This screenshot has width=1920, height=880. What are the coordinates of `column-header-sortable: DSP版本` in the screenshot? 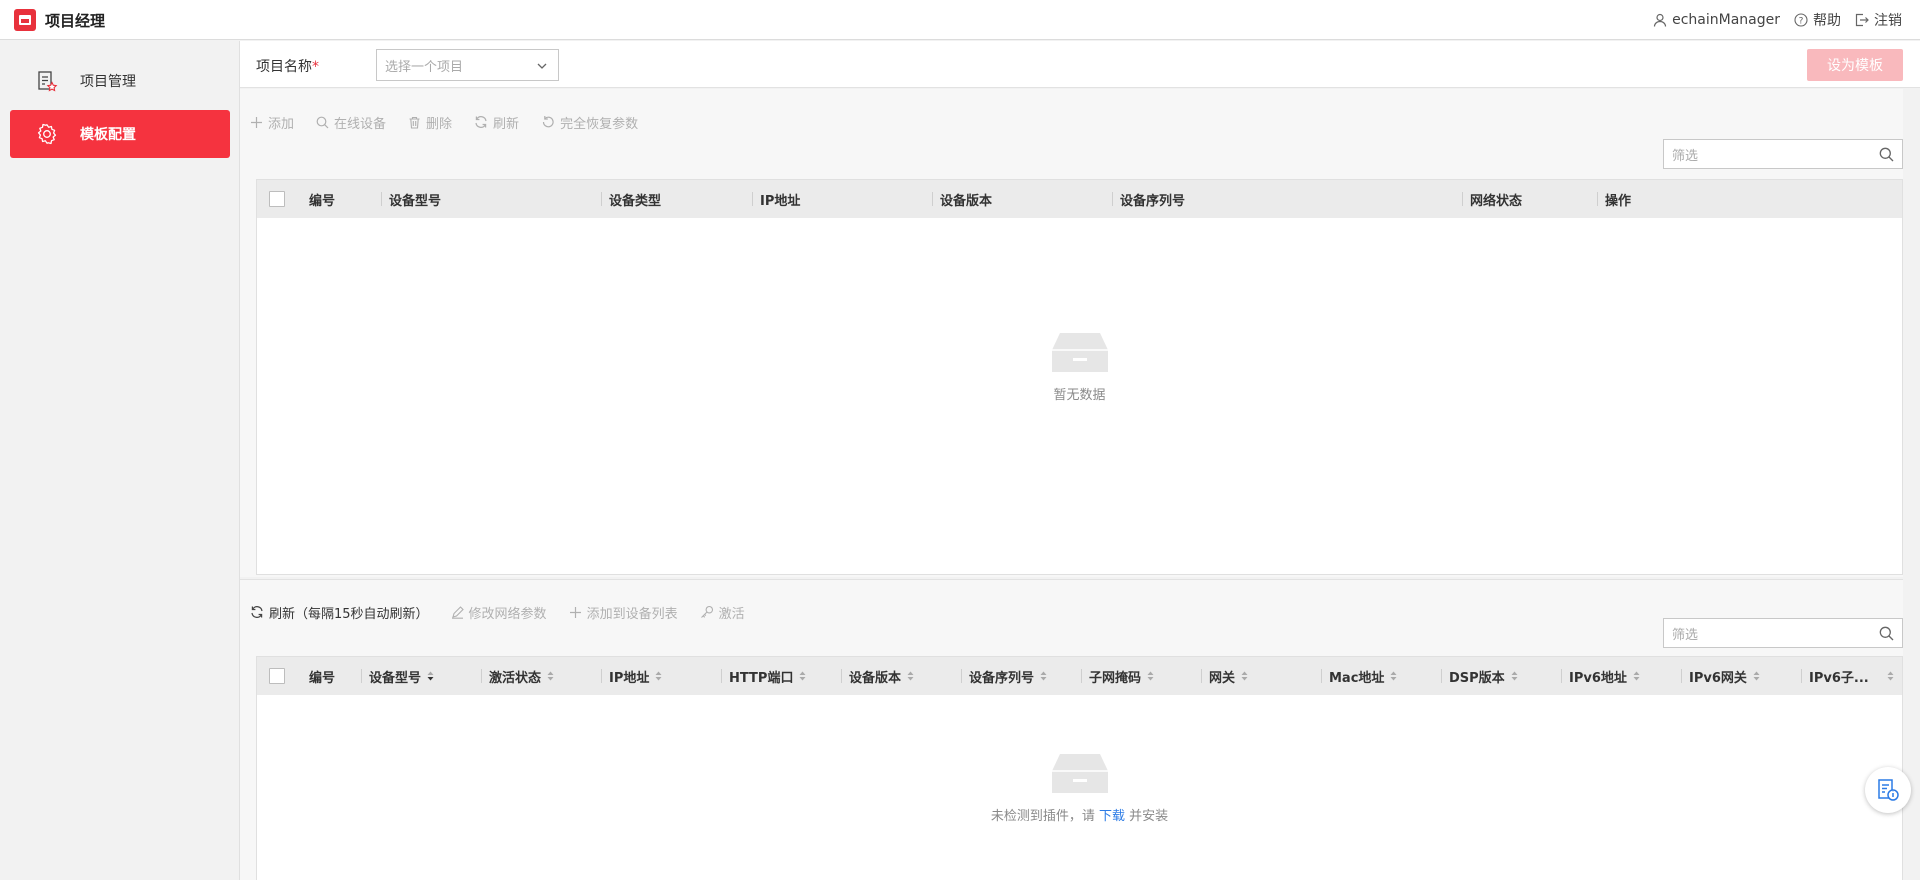 It's located at (1479, 676).